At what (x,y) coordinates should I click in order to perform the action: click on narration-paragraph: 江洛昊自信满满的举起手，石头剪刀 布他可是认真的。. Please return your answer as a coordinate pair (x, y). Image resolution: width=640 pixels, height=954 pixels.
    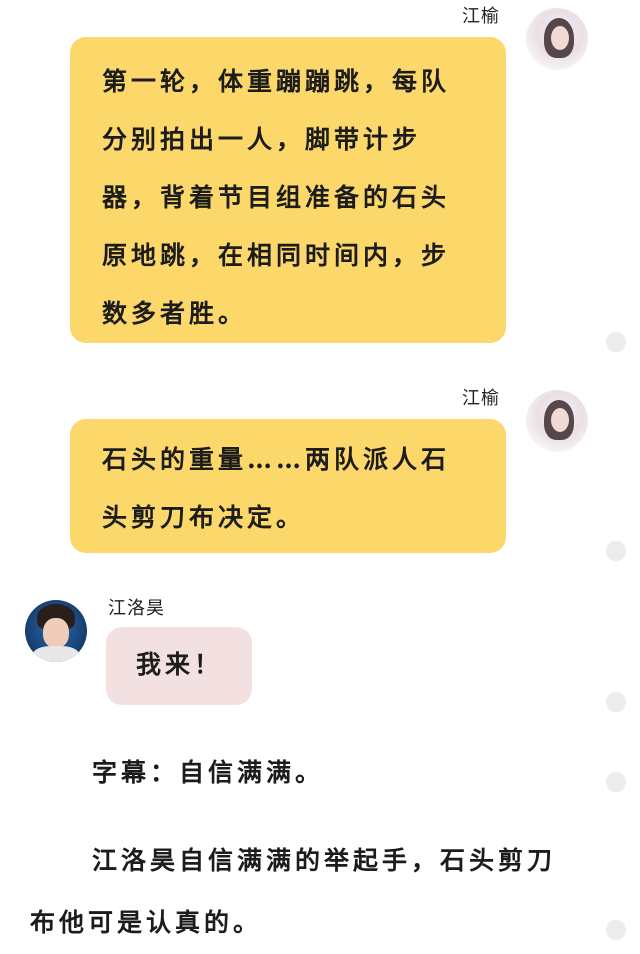
    Looking at the image, I should click on (320, 892).